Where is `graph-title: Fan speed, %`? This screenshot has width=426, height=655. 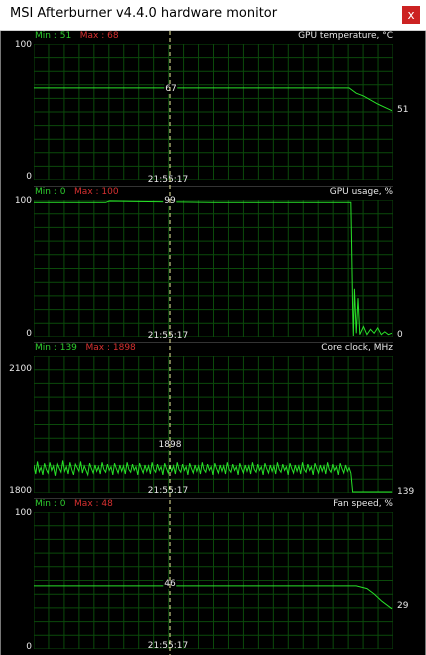 graph-title: Fan speed, % is located at coordinates (363, 504).